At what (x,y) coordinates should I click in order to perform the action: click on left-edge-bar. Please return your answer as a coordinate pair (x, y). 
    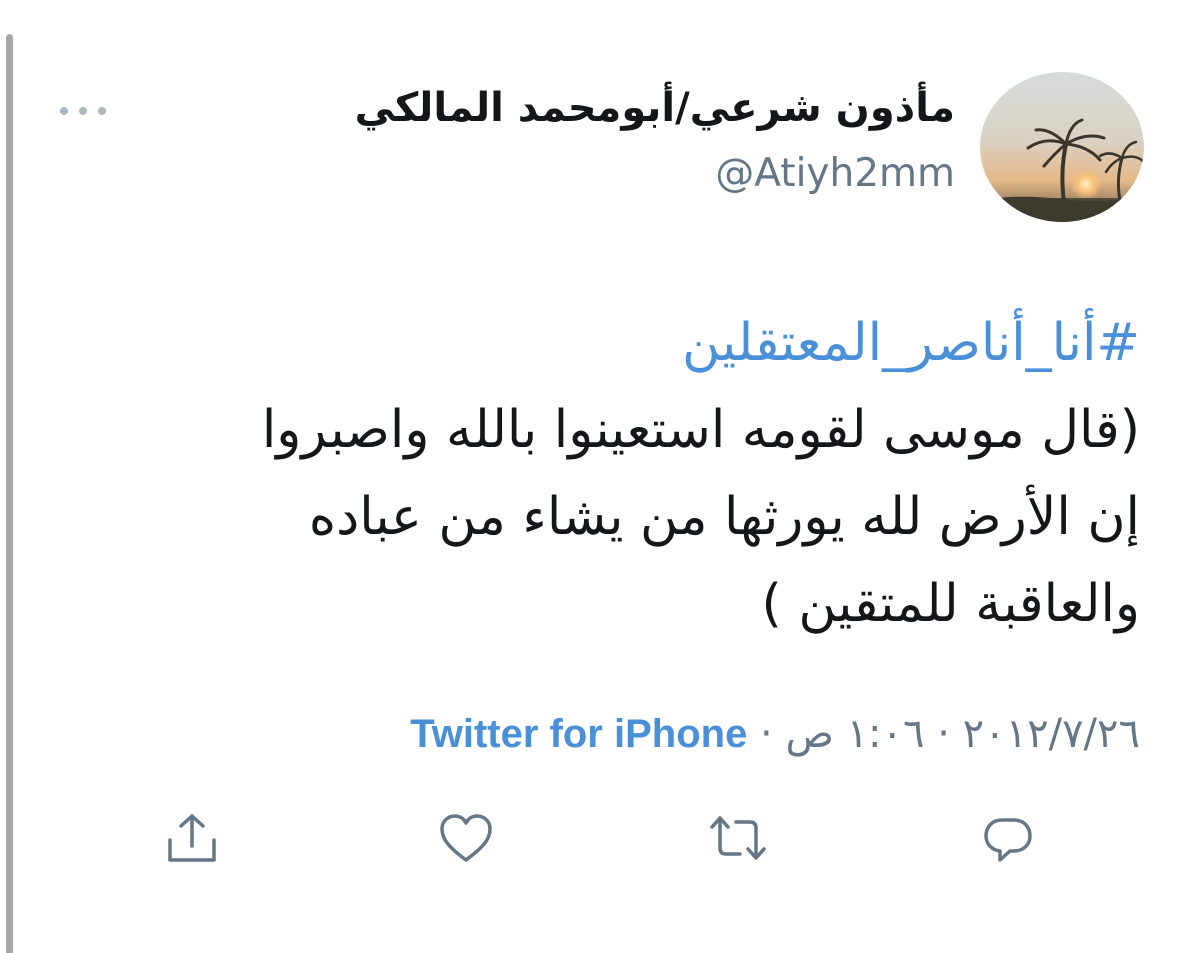
    Looking at the image, I should click on (9, 493).